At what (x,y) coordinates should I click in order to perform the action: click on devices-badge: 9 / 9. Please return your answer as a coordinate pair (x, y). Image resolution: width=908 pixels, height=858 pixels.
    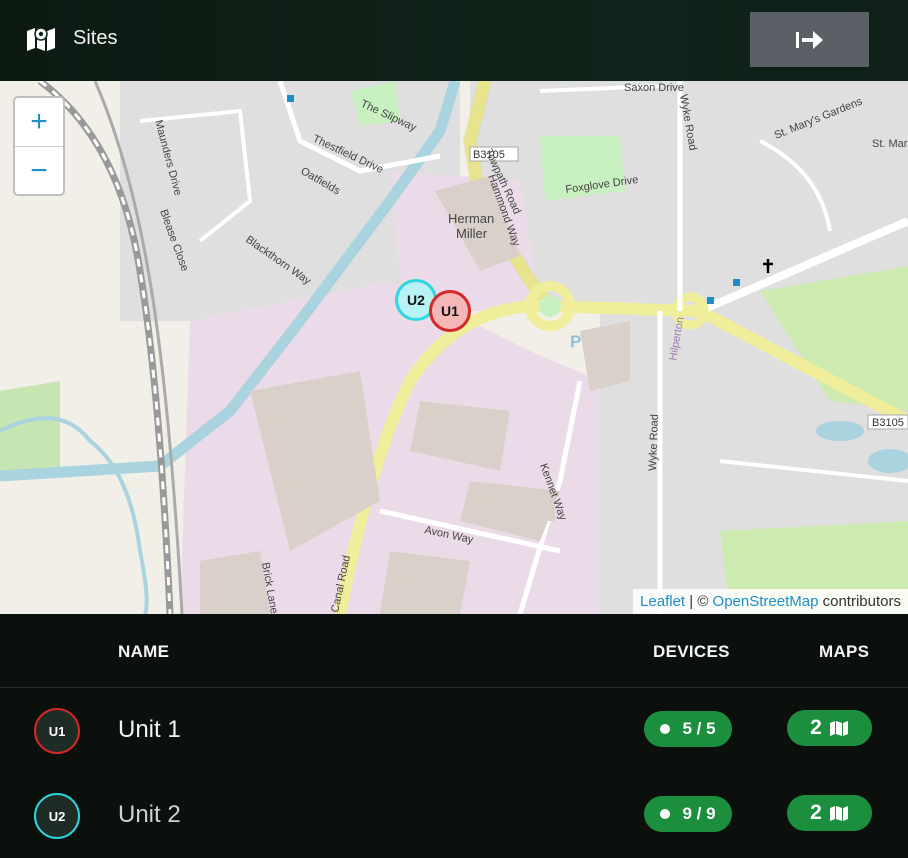
    Looking at the image, I should click on (688, 814).